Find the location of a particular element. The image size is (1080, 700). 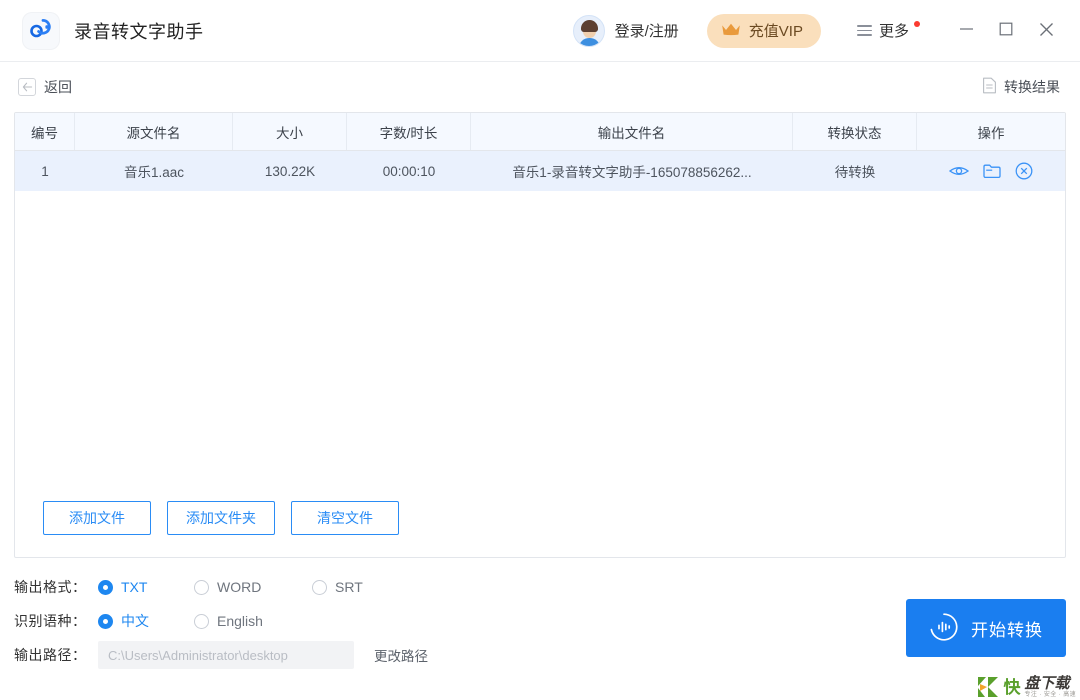

format-option-txt: TXT is located at coordinates (141, 587).